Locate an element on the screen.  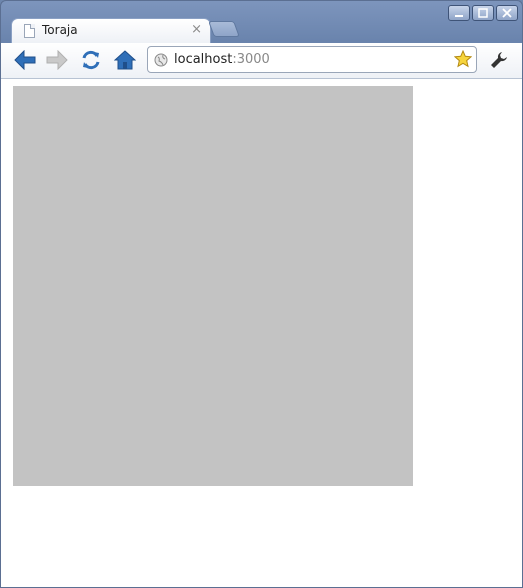
page-icon is located at coordinates (29, 31).